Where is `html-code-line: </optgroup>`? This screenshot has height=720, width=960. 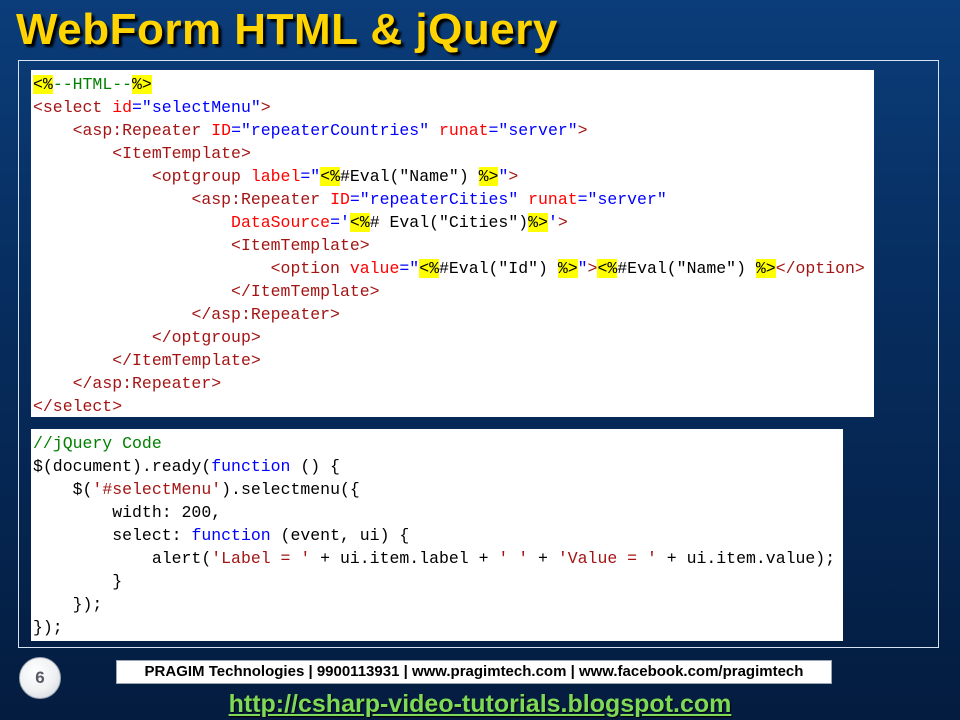
html-code-line: </optgroup> is located at coordinates (453, 337).